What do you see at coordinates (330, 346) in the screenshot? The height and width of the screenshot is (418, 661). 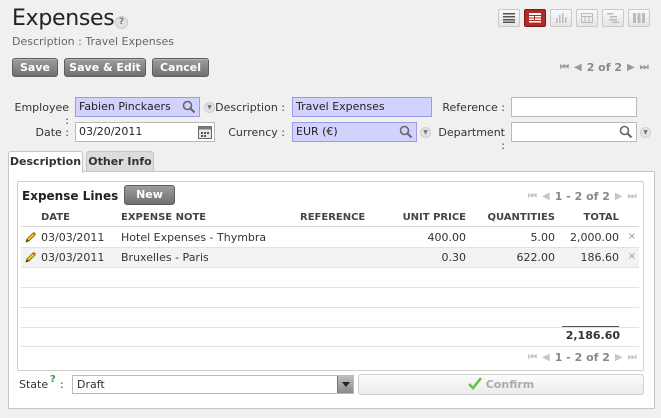 I see `footer-divider` at bounding box center [330, 346].